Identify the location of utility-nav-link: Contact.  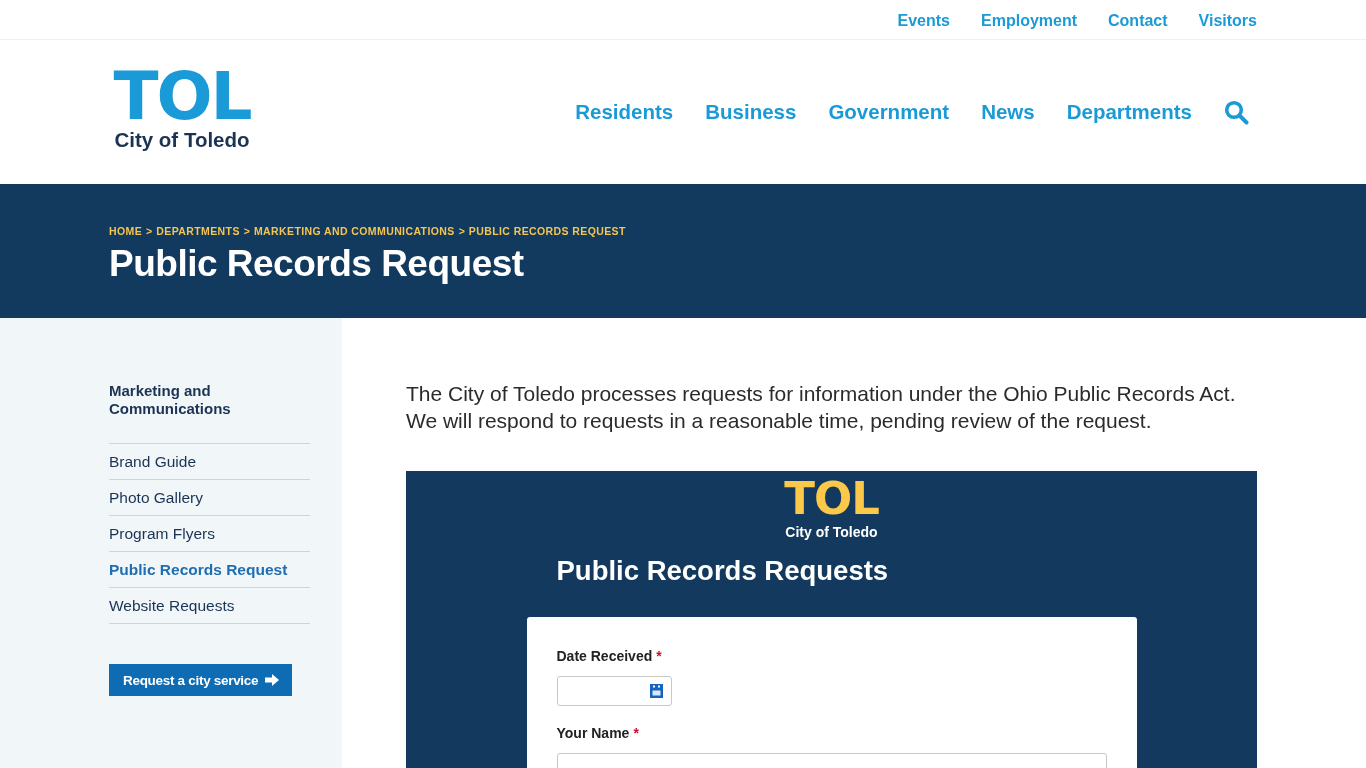
(1138, 20).